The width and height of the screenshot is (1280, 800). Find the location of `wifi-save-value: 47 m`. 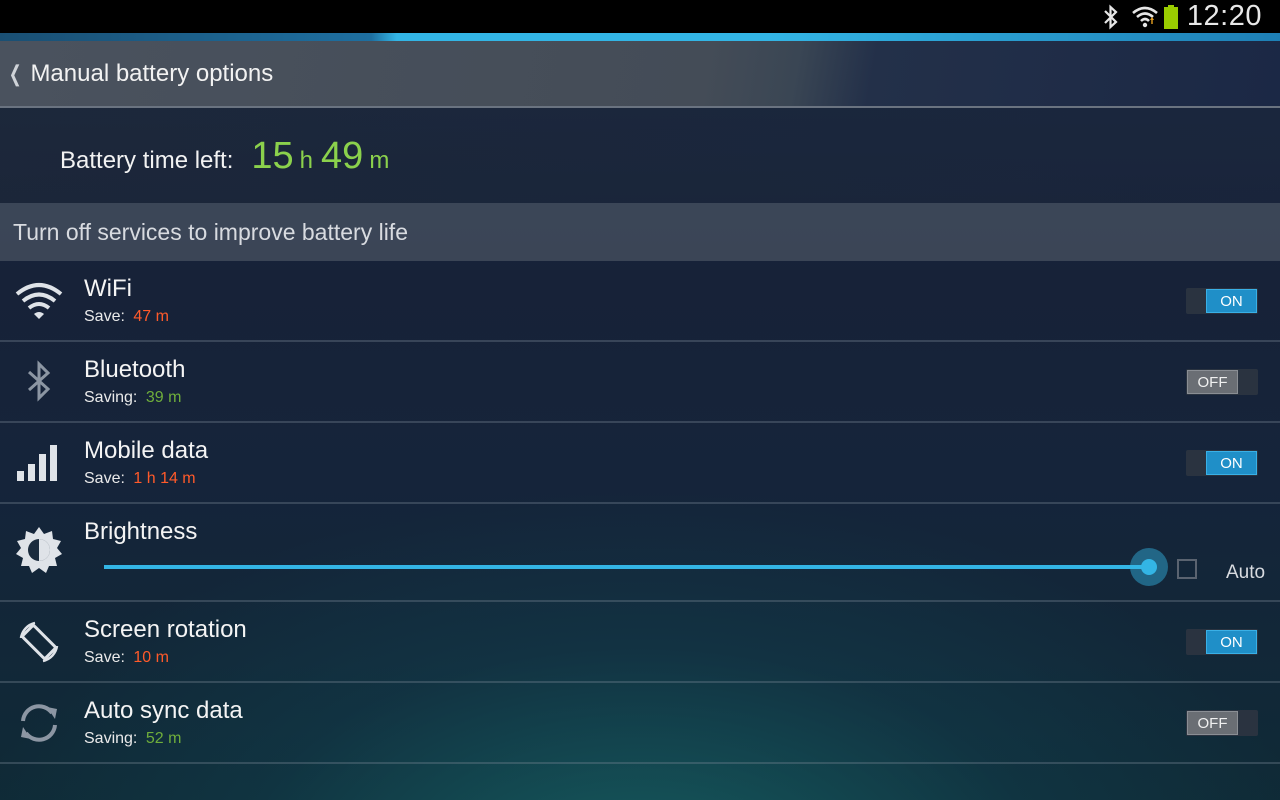

wifi-save-value: 47 m is located at coordinates (151, 316).